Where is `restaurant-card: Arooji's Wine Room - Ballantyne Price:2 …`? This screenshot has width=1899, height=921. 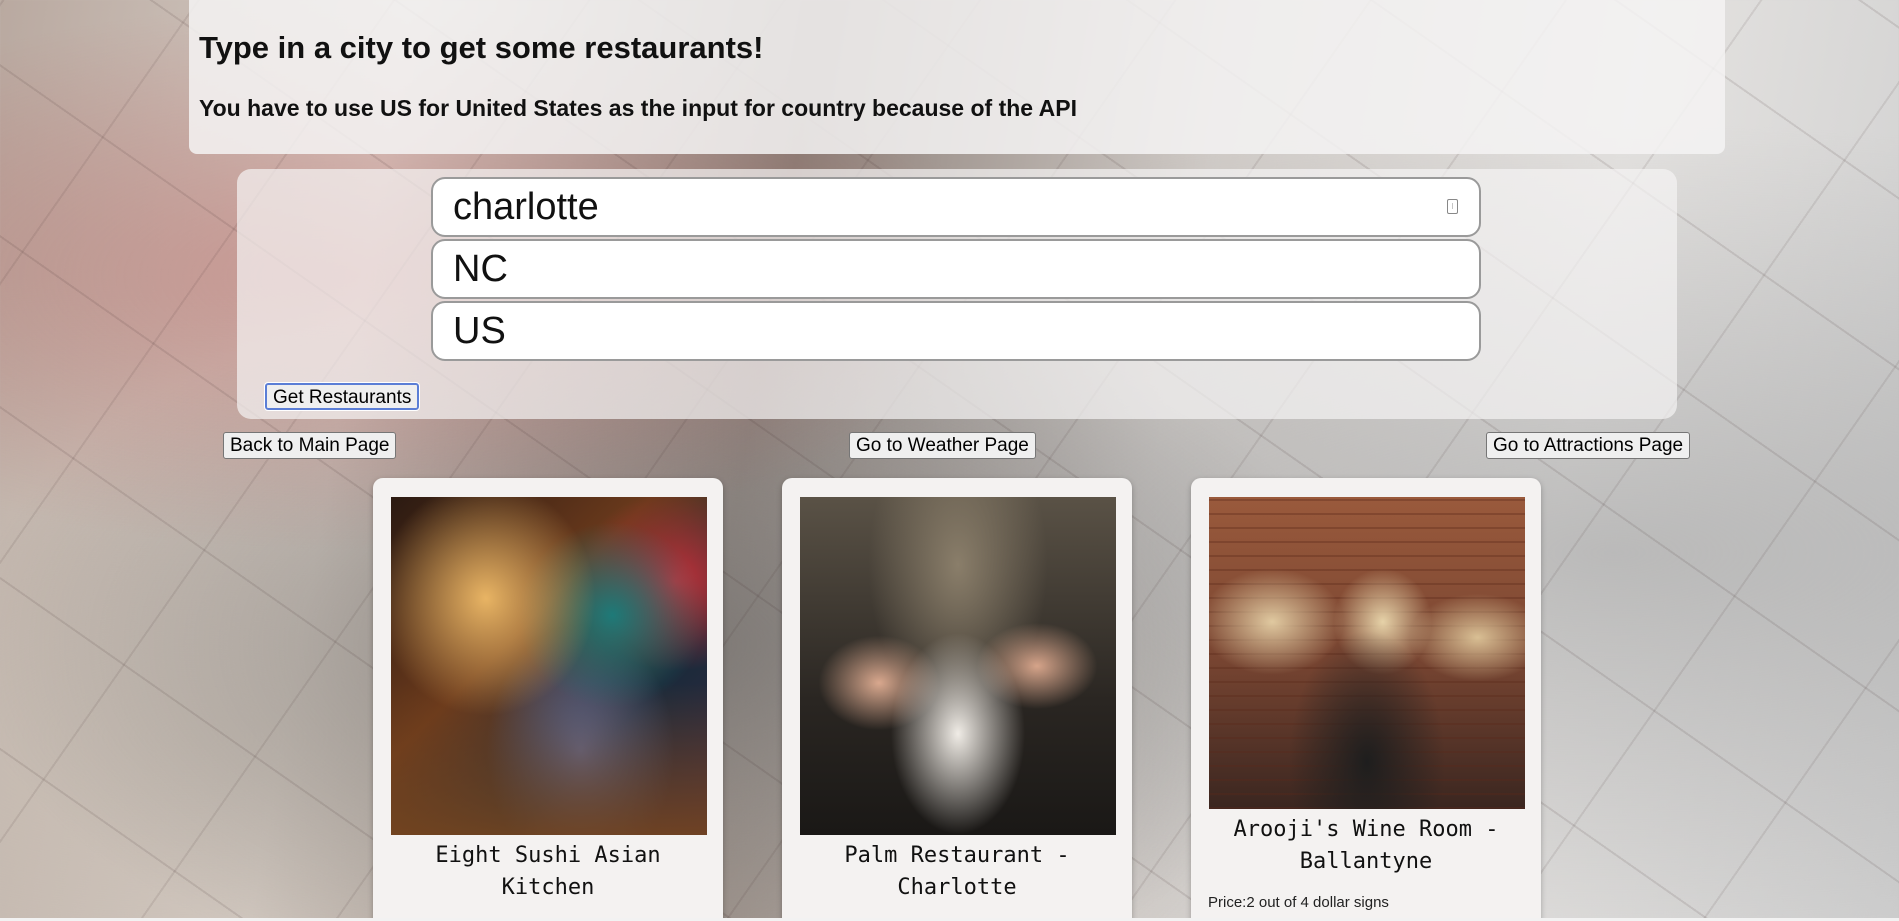 restaurant-card: Arooji's Wine Room - Ballantyne Price:2 … is located at coordinates (1366, 699).